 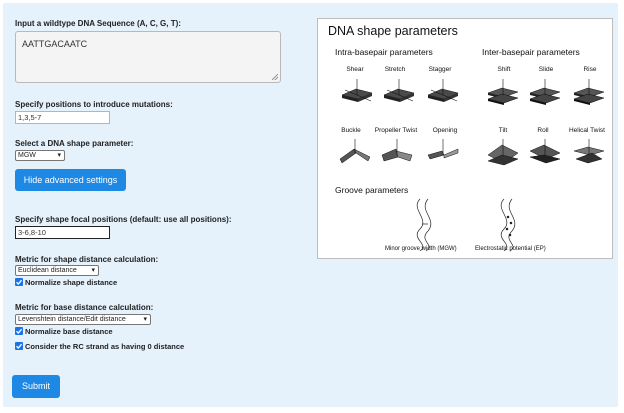 I want to click on normalize-shape-label: Normalize shape distance, so click(x=71, y=282).